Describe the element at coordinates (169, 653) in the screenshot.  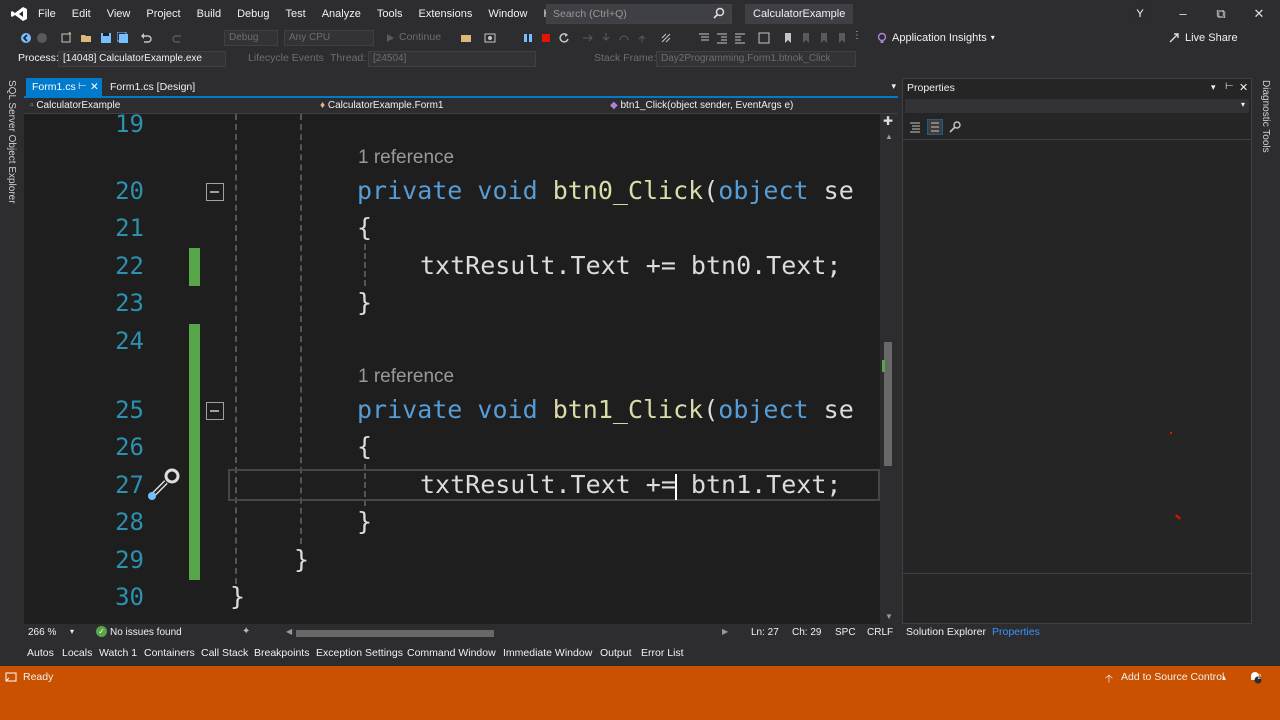
I see `tab-containers: Containers` at that location.